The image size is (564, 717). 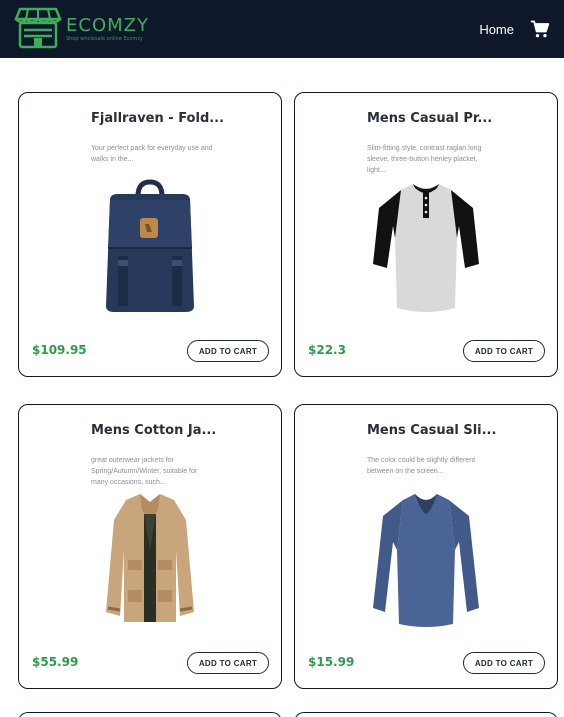 I want to click on product-price: $55.99, so click(x=55, y=662).